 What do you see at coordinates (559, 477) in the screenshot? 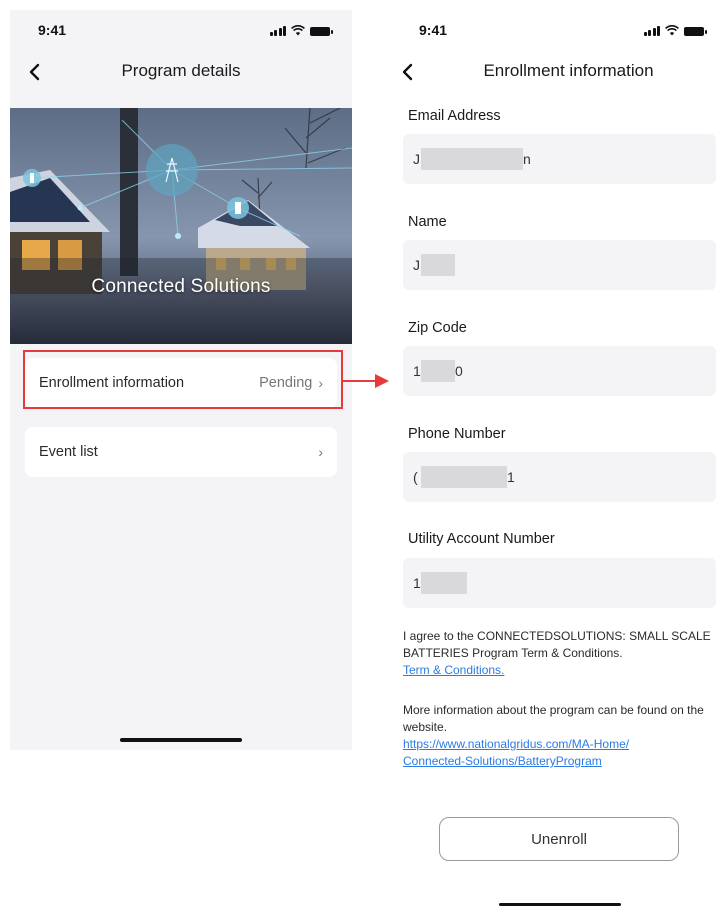
I see `phone-number-field: ( 1` at bounding box center [559, 477].